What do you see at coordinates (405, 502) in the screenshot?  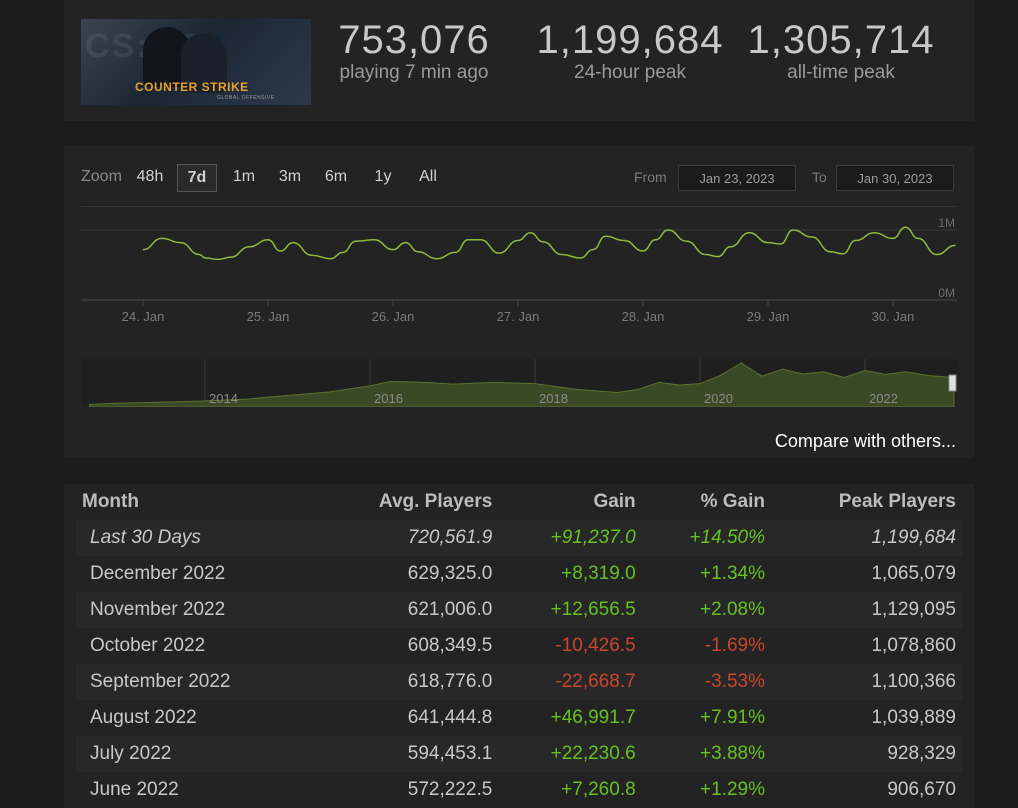 I see `col-avg-players-header: Avg. Players` at bounding box center [405, 502].